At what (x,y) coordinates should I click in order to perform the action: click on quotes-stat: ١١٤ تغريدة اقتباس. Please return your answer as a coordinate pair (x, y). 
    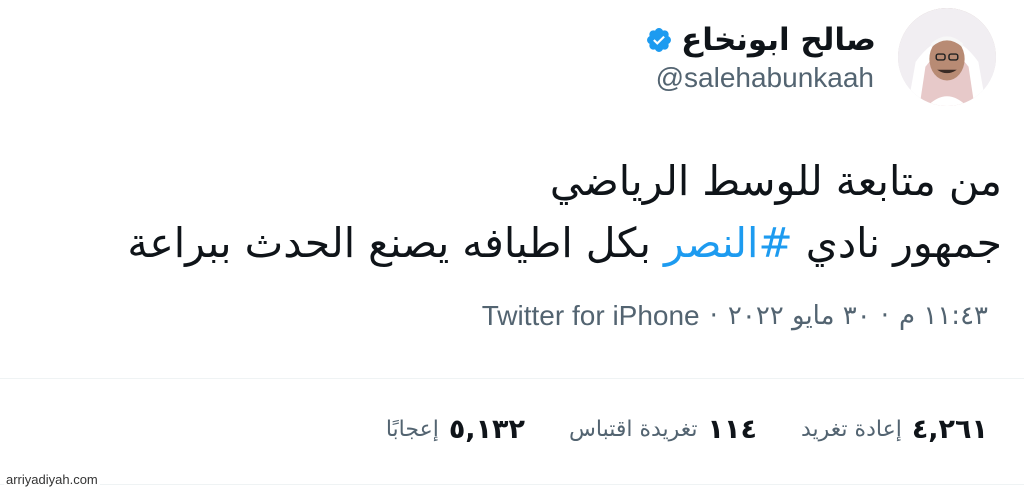
    Looking at the image, I should click on (663, 429).